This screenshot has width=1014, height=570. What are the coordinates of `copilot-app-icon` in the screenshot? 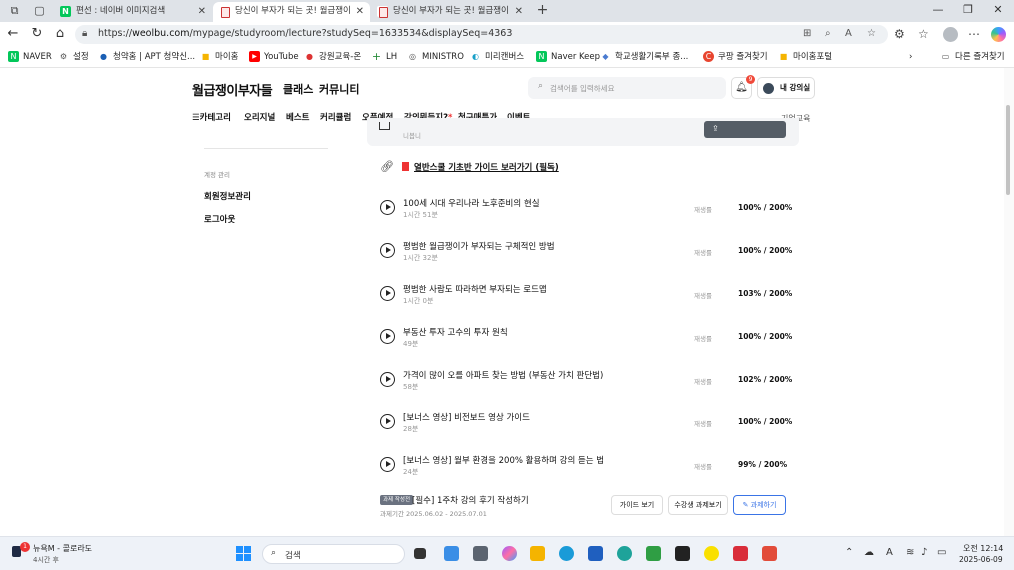 It's located at (509, 553).